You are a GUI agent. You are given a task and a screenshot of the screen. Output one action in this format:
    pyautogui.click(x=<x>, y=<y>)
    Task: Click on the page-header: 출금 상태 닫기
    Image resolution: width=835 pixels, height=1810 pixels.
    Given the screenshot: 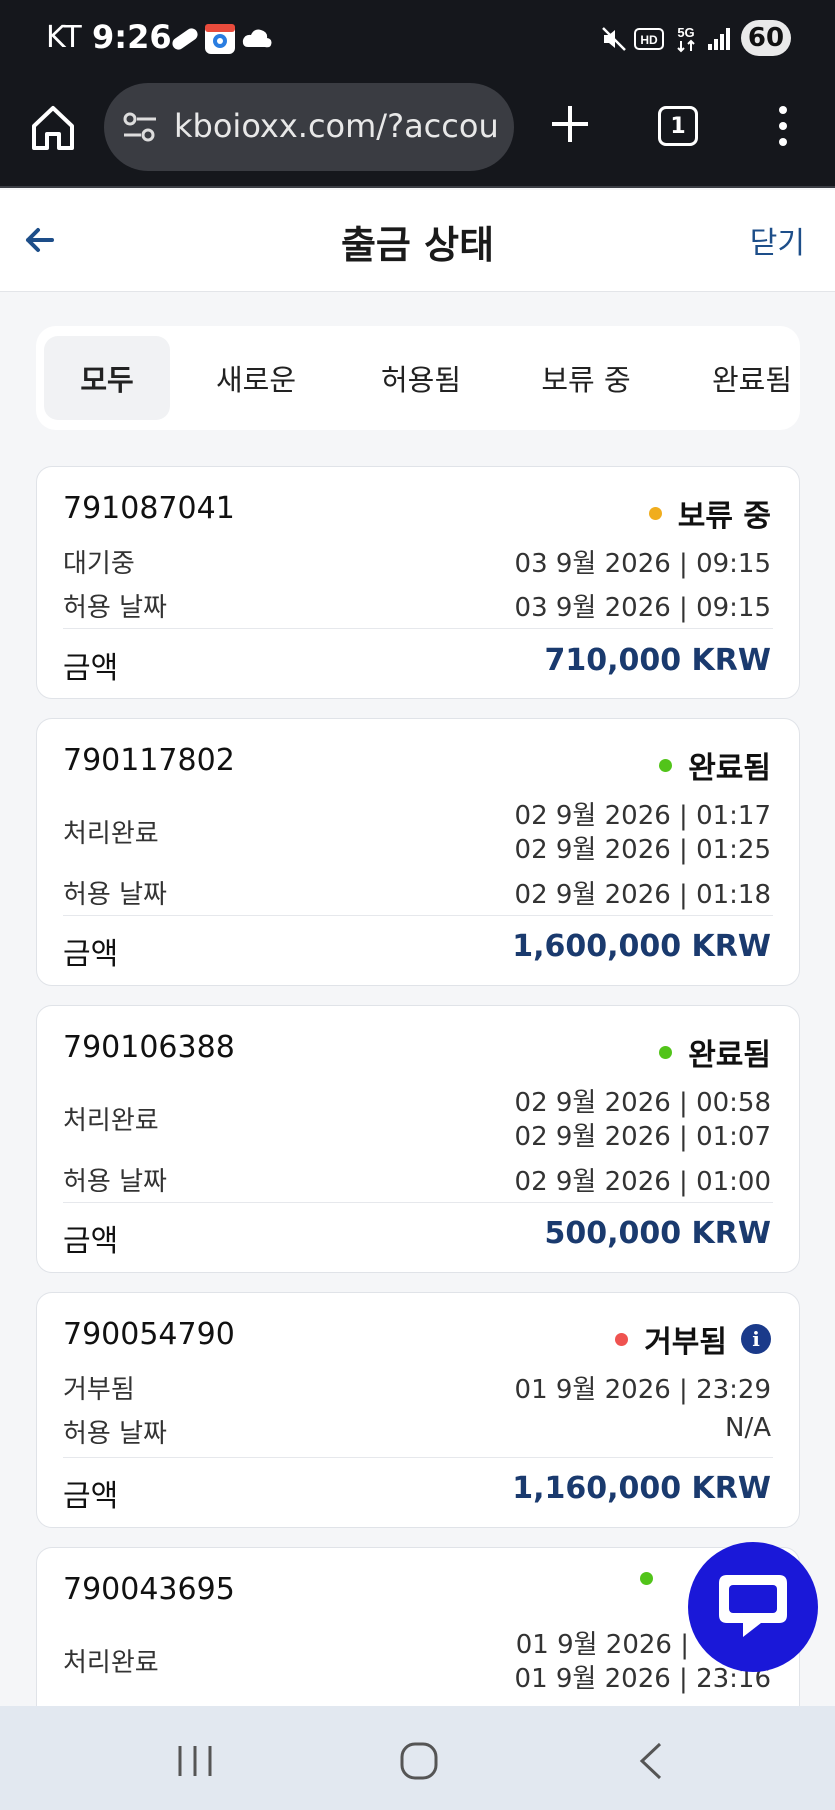 What is the action you would take?
    pyautogui.click(x=417, y=241)
    